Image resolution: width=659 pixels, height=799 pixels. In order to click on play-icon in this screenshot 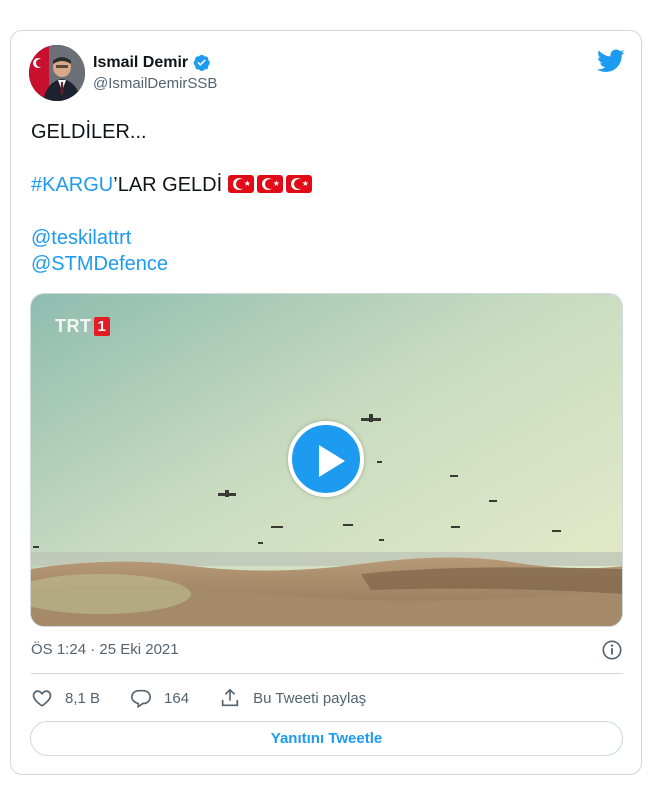, I will do `click(326, 459)`.